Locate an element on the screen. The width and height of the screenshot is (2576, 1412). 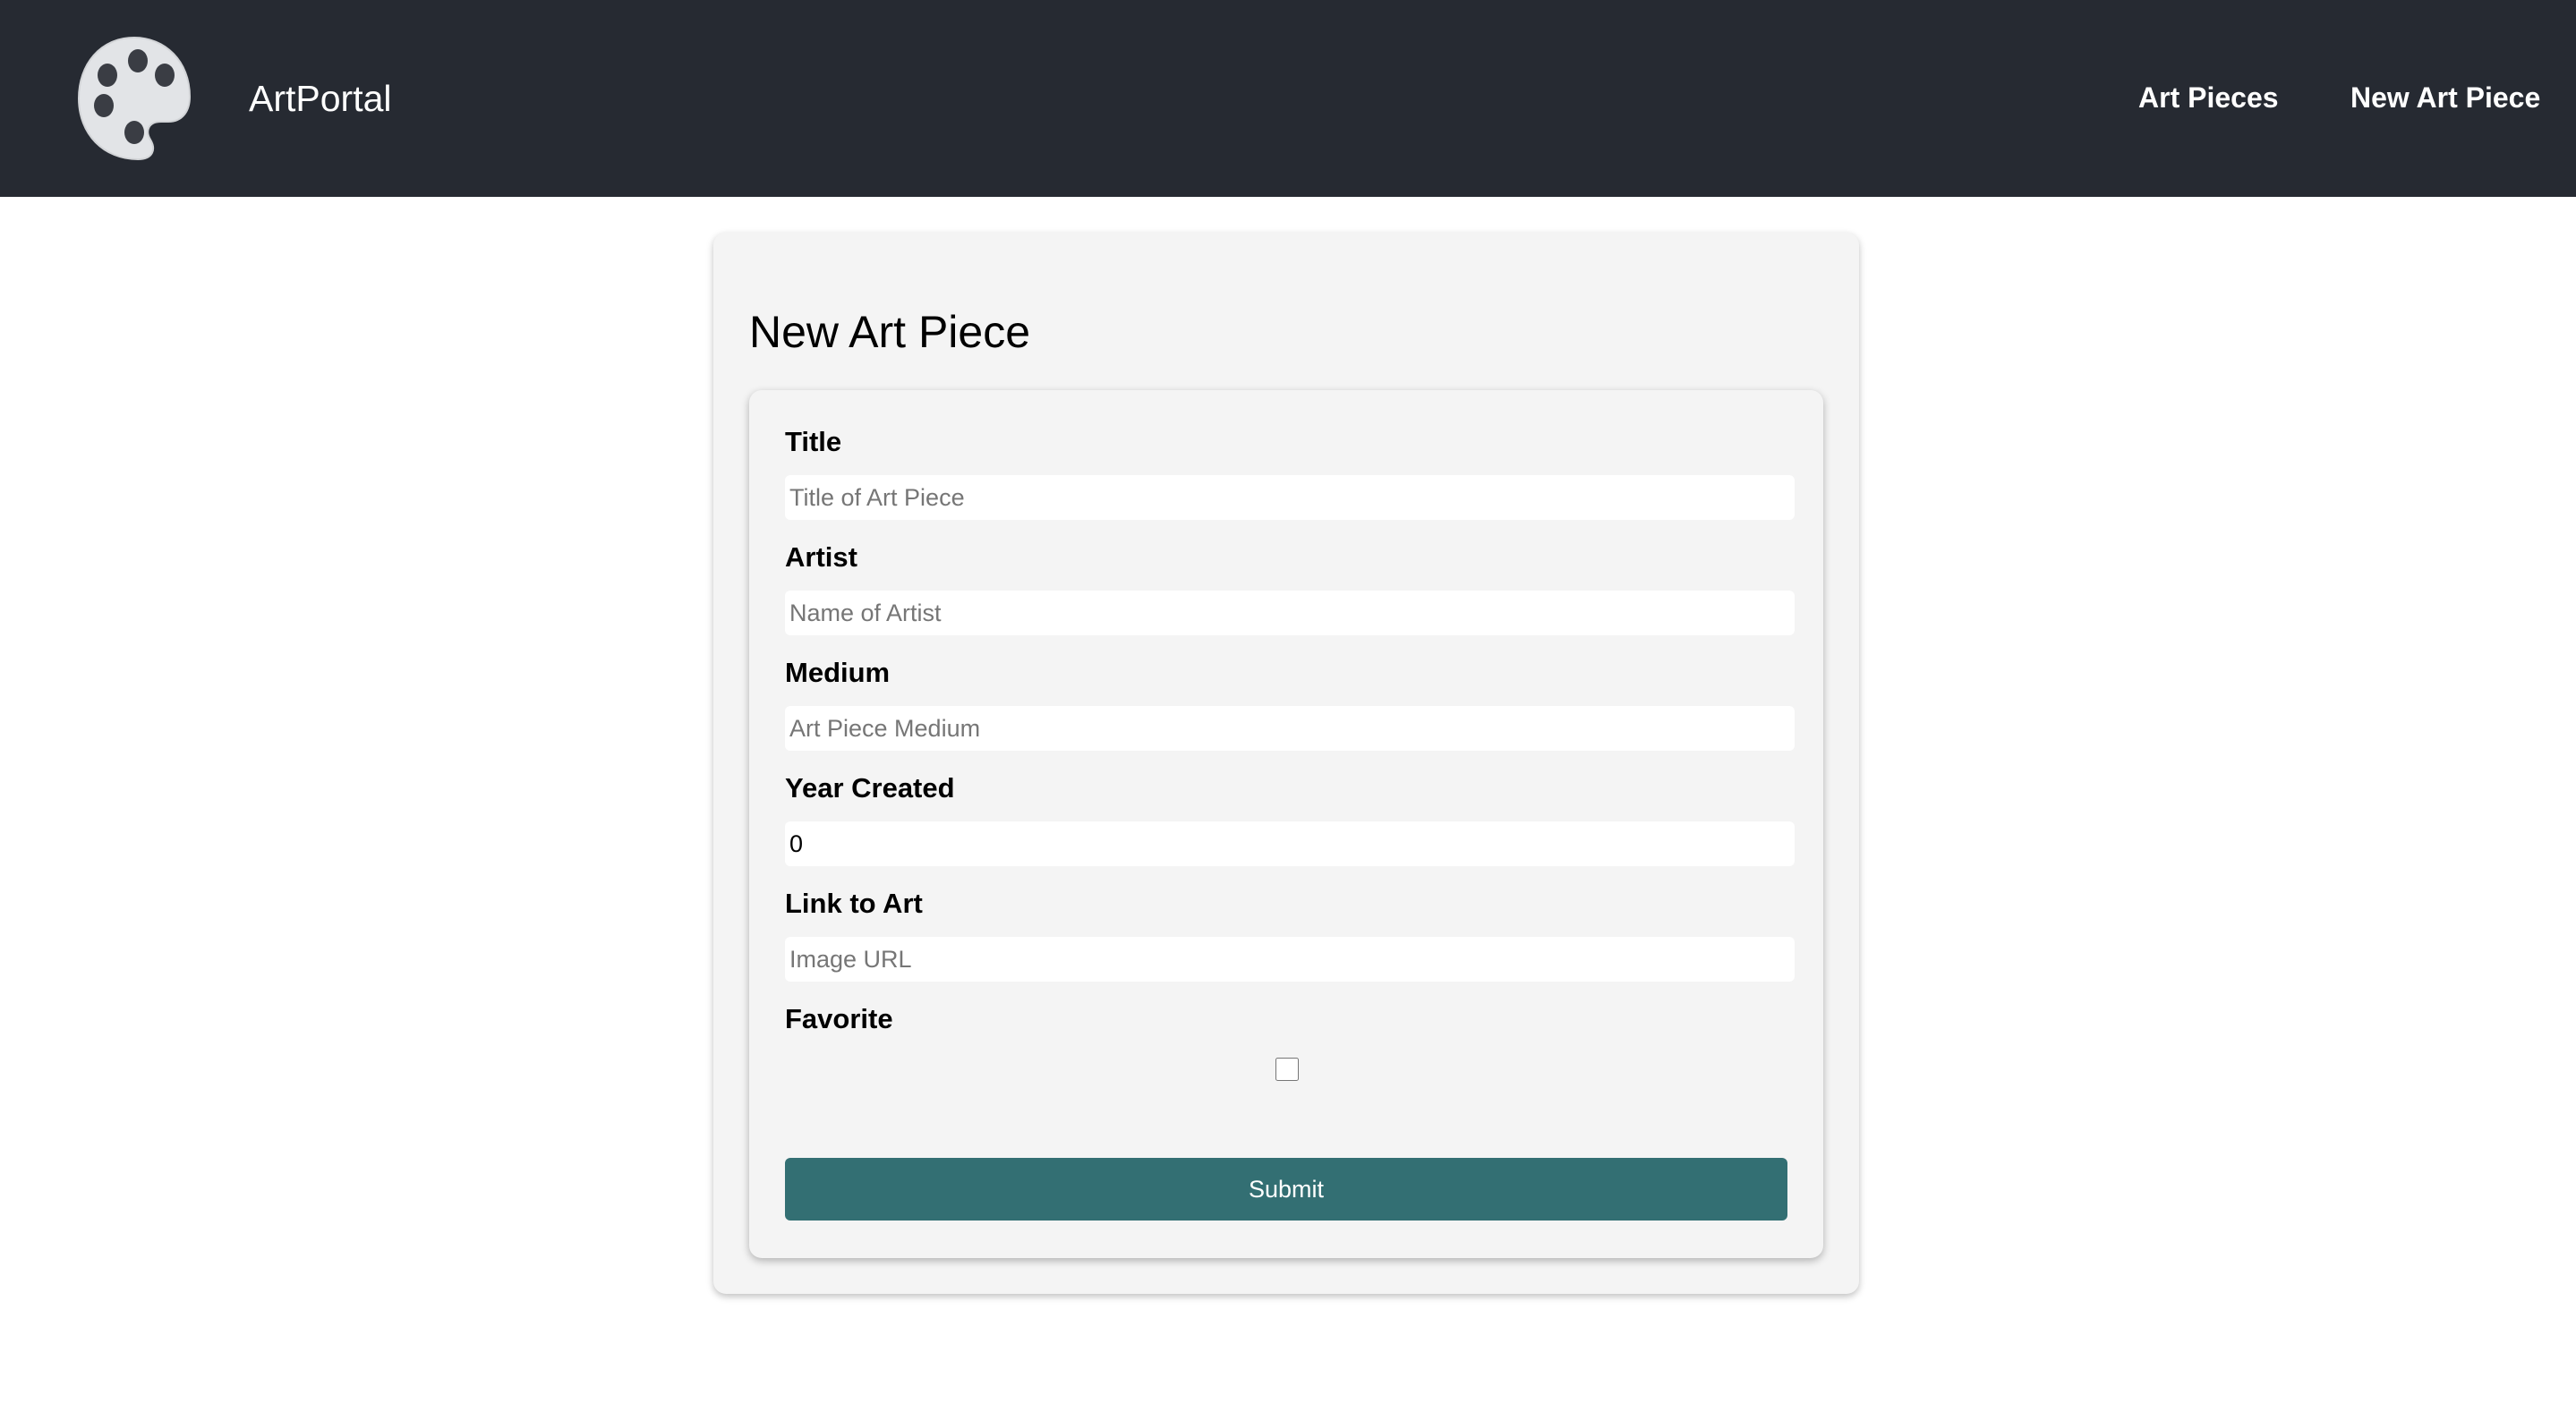
image-url-input is located at coordinates (1290, 960).